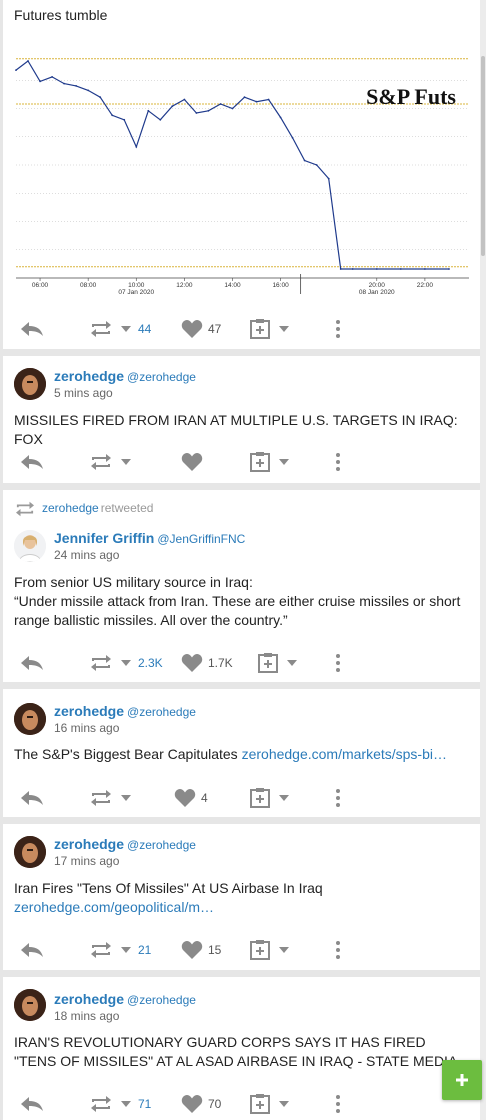 The width and height of the screenshot is (486, 1120). What do you see at coordinates (86, 1016) in the screenshot?
I see `timestamp: 18 mins ago` at bounding box center [86, 1016].